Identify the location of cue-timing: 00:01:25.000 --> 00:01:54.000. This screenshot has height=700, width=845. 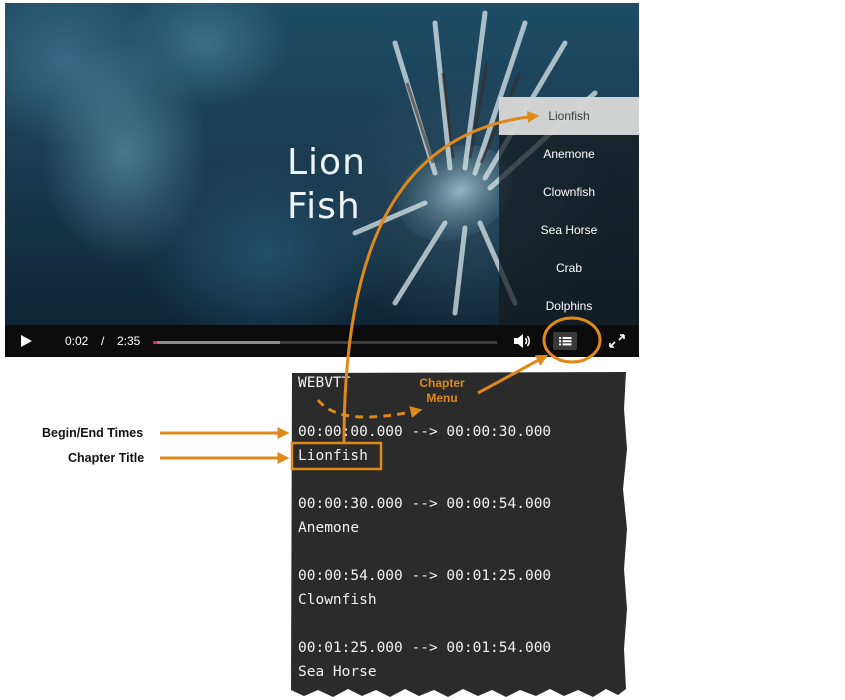
(425, 648).